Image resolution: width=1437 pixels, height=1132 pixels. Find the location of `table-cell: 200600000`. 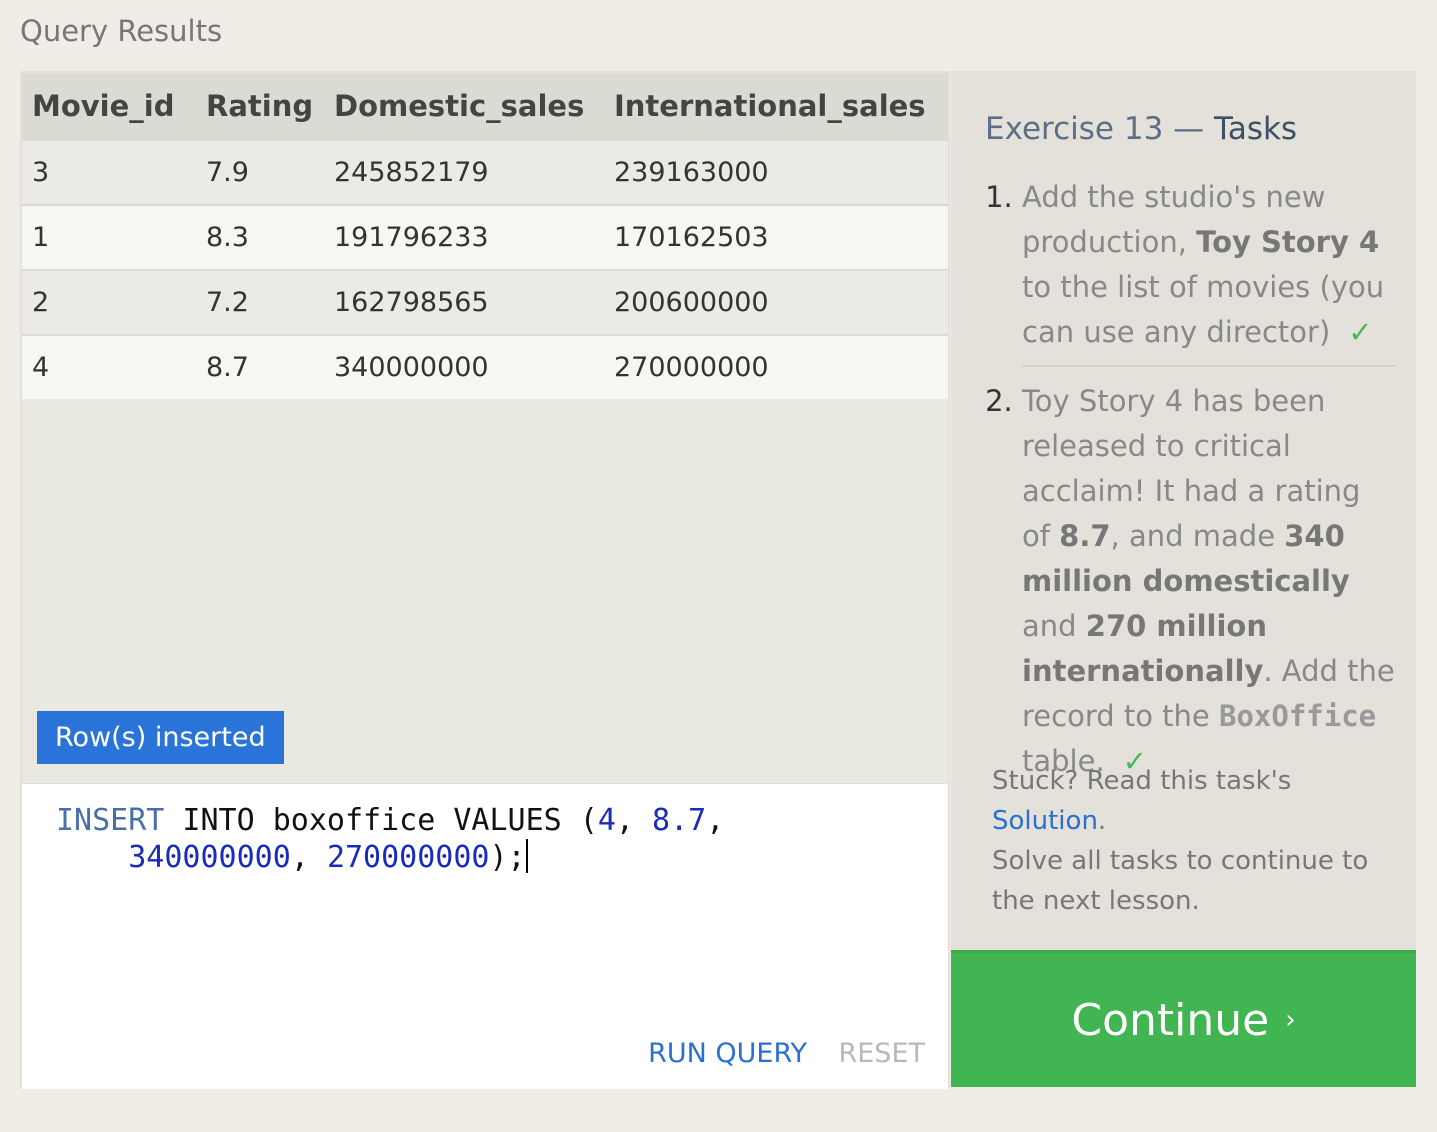

table-cell: 200600000 is located at coordinates (691, 302).